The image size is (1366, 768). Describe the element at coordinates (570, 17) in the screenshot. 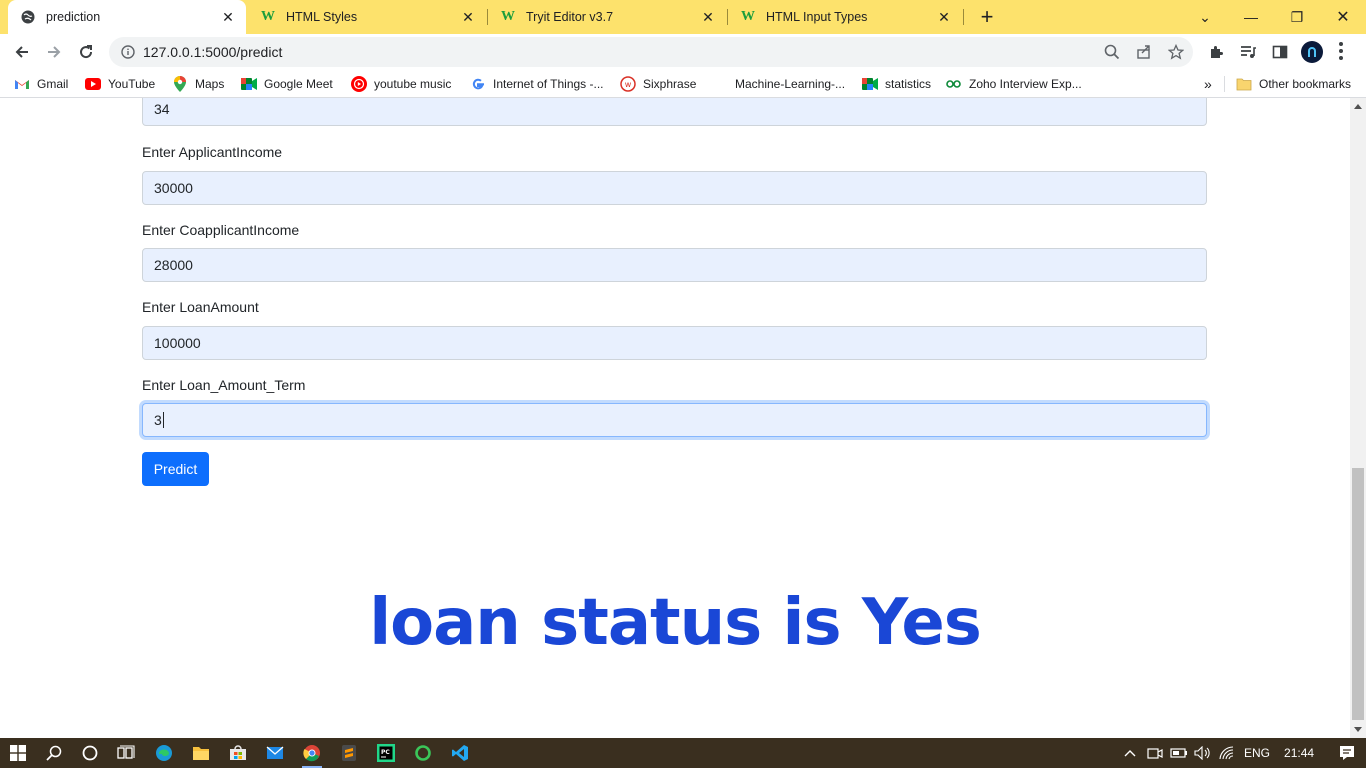

I see `tab-title: Tryit Editor v3.7` at that location.